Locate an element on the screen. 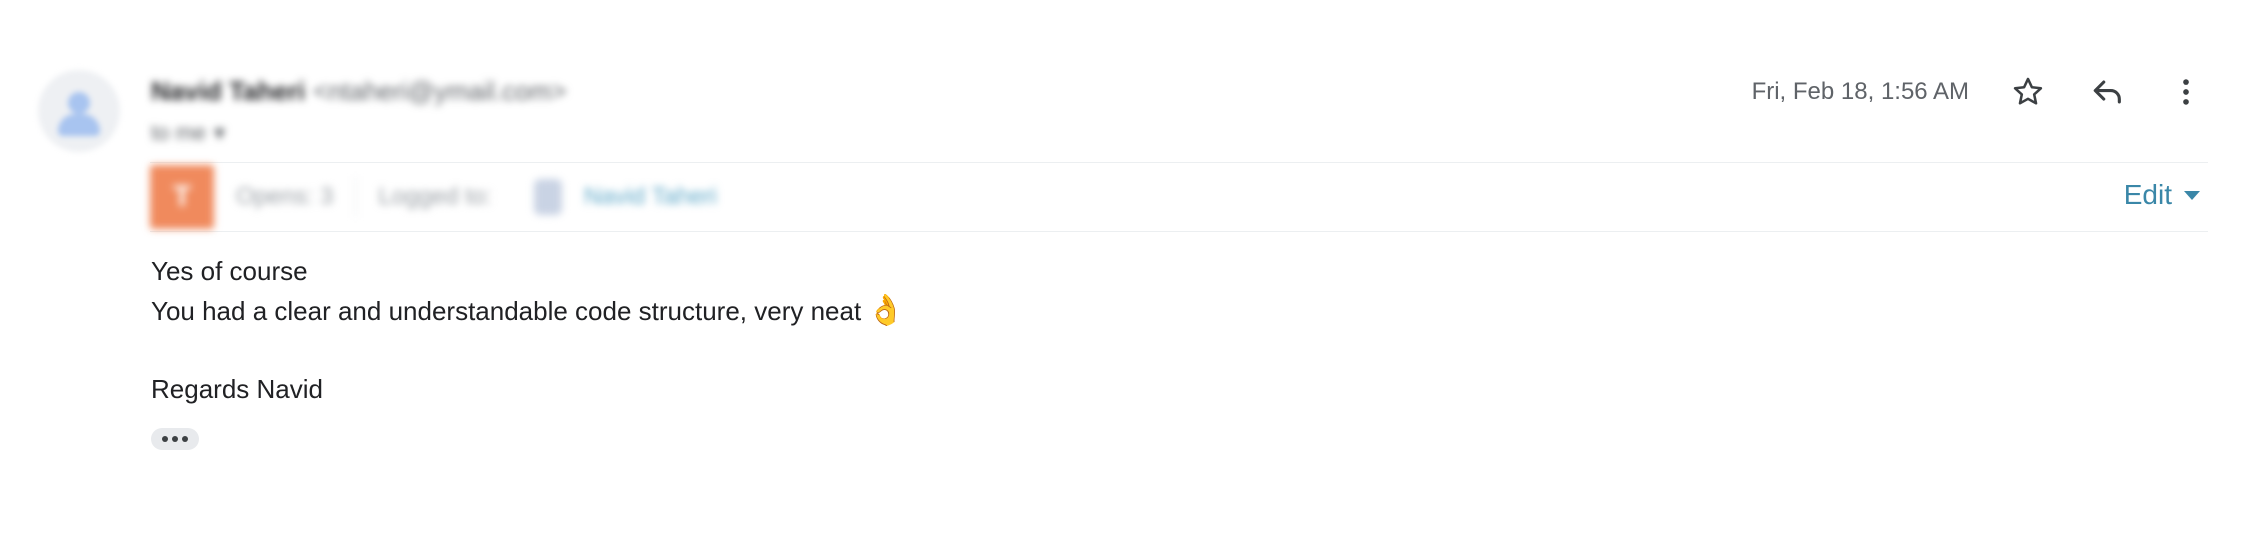  show-trimmed-content-button is located at coordinates (175, 439).